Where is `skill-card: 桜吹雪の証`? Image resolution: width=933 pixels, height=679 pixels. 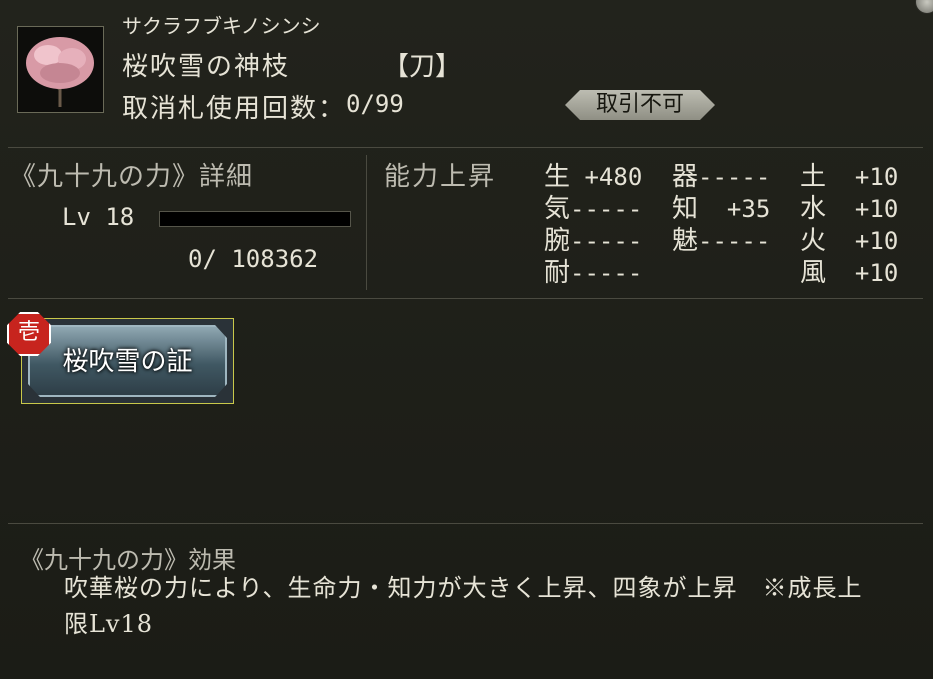 skill-card: 桜吹雪の証 is located at coordinates (127, 361).